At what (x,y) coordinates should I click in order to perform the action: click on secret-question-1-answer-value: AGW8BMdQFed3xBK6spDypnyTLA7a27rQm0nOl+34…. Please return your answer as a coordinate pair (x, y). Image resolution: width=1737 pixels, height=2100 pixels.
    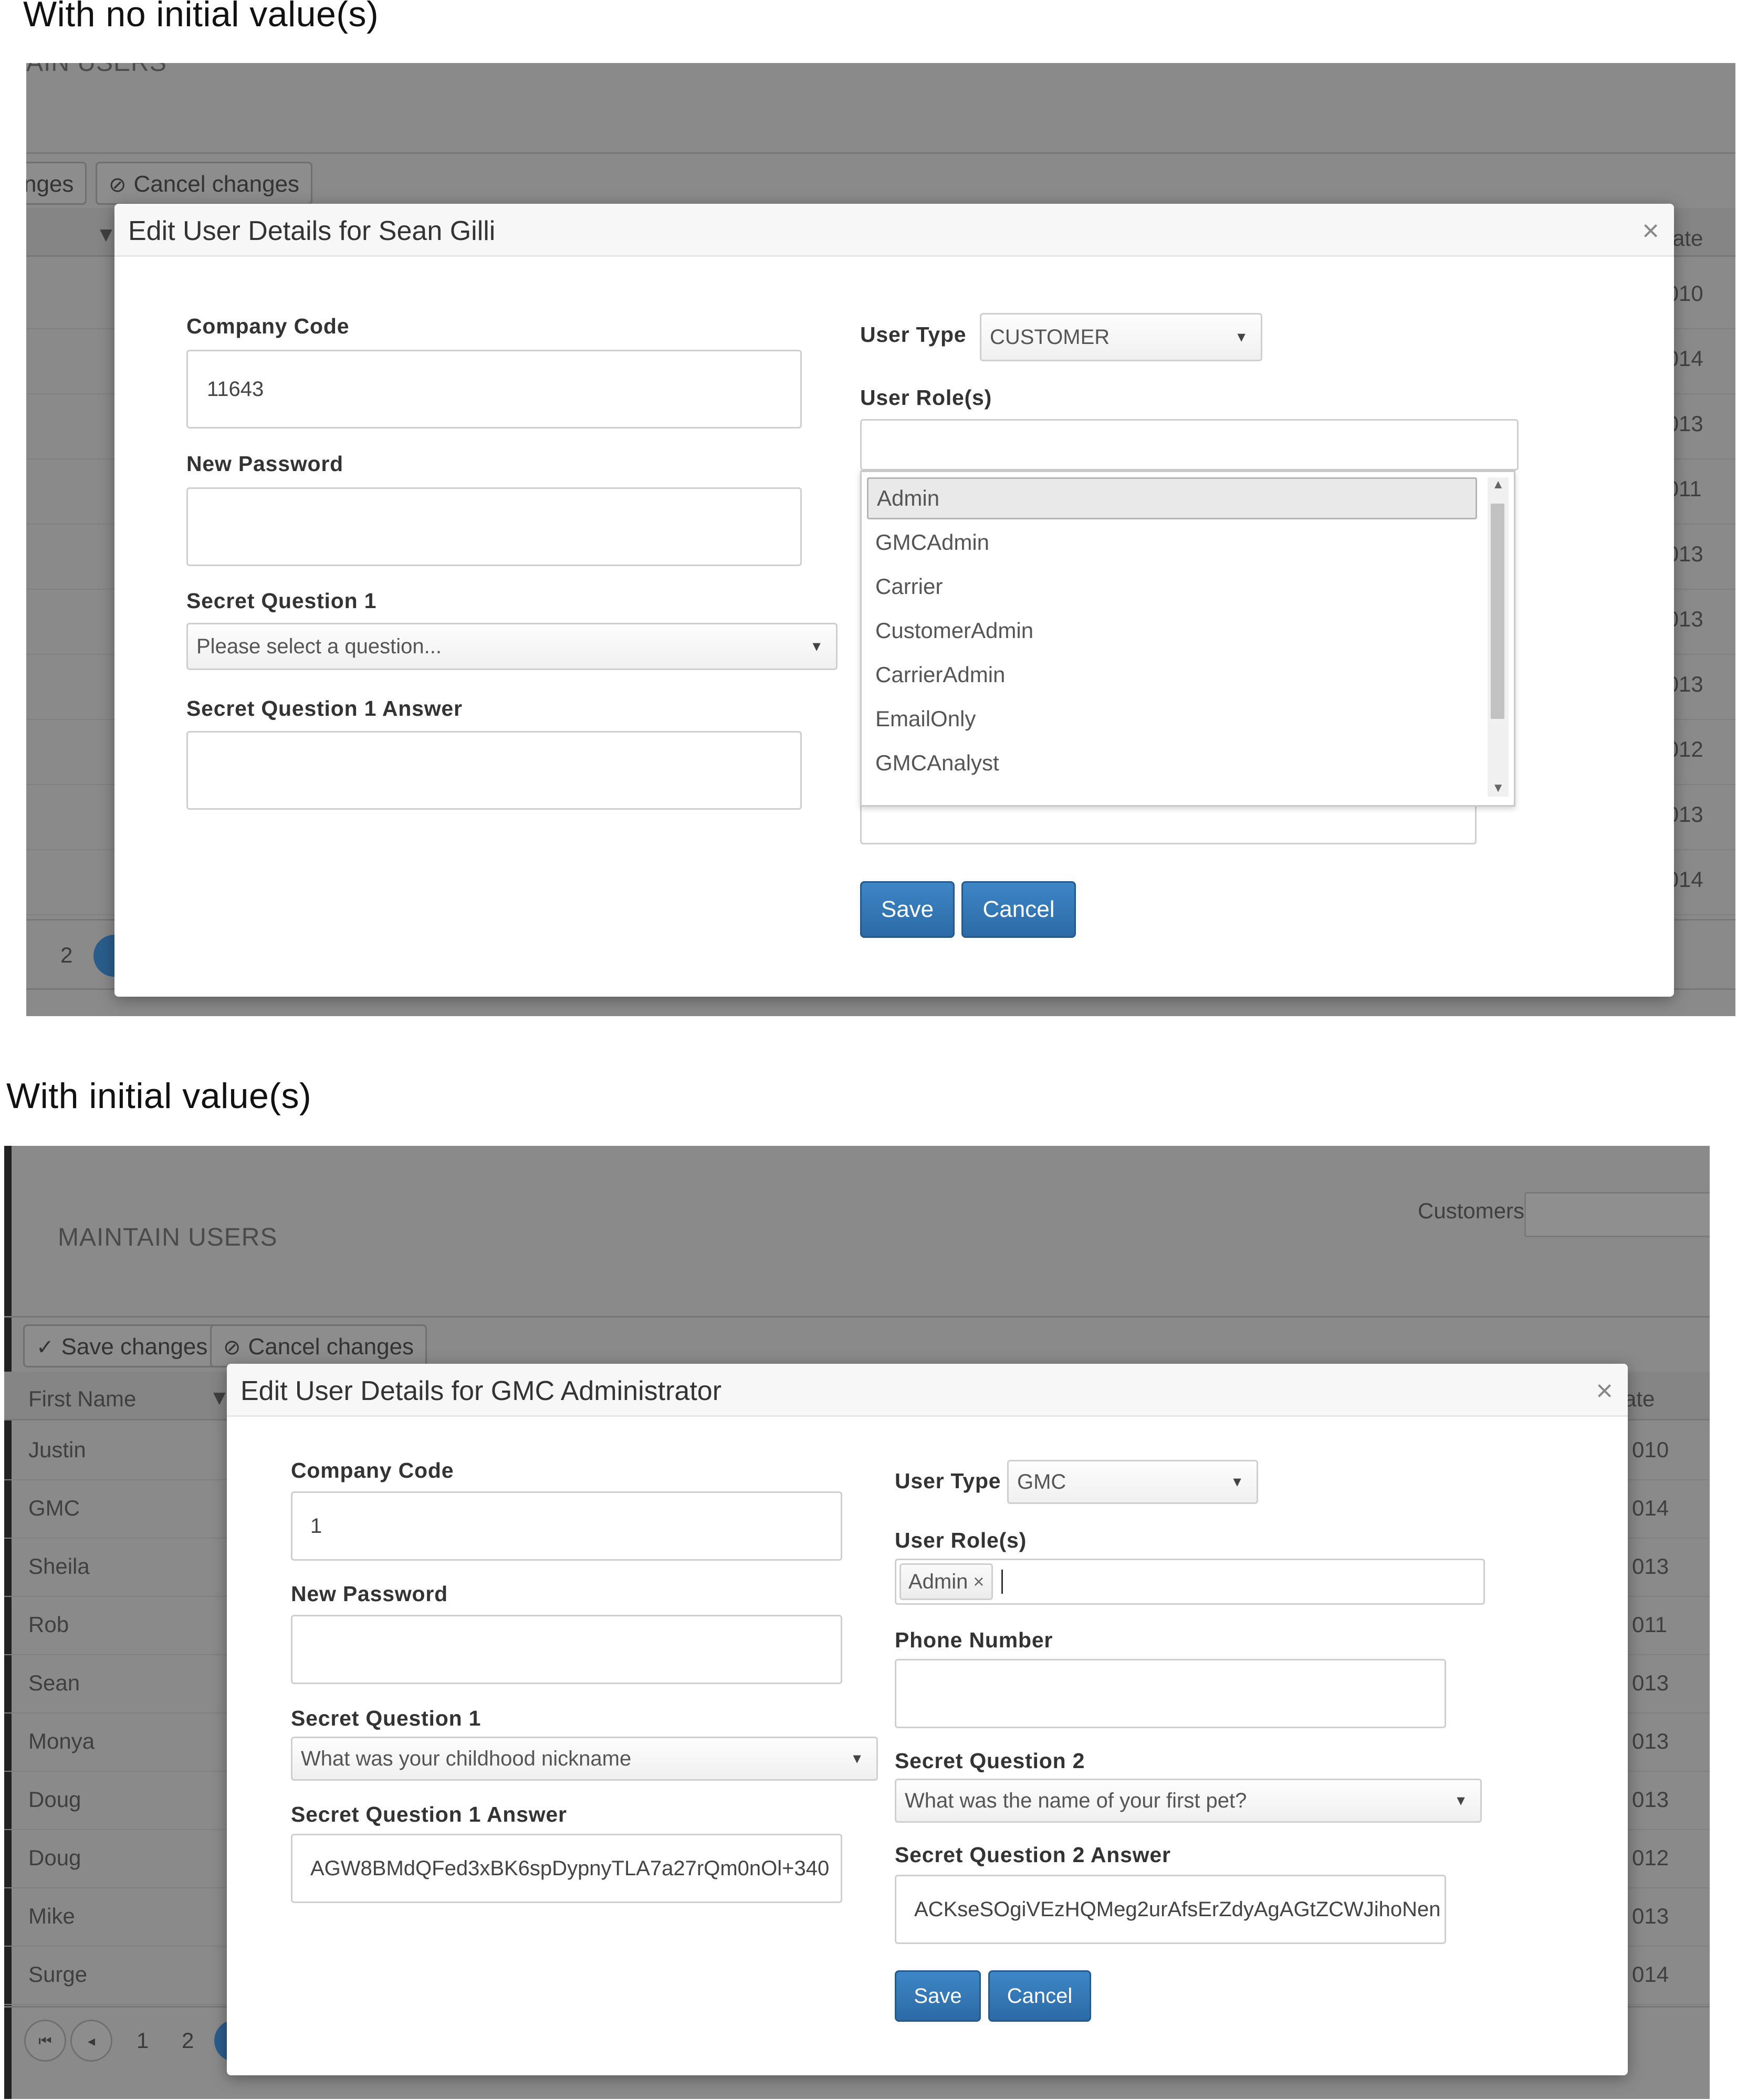
    Looking at the image, I should click on (570, 1868).